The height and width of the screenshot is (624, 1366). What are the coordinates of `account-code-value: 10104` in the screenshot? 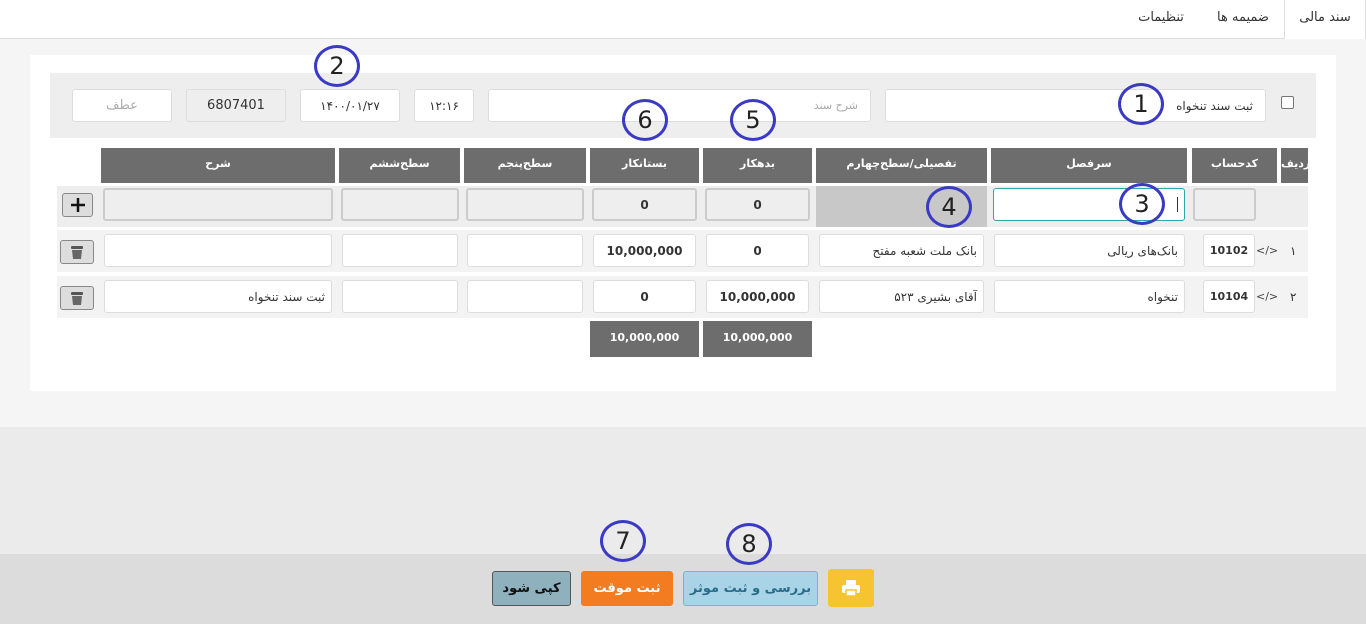 It's located at (1229, 296).